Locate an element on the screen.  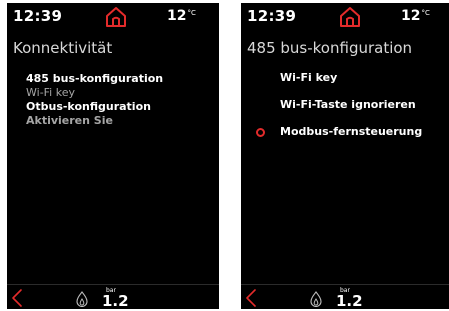
menu-item-485-bus-configuration: 485 bus-konfiguration is located at coordinates (94, 79).